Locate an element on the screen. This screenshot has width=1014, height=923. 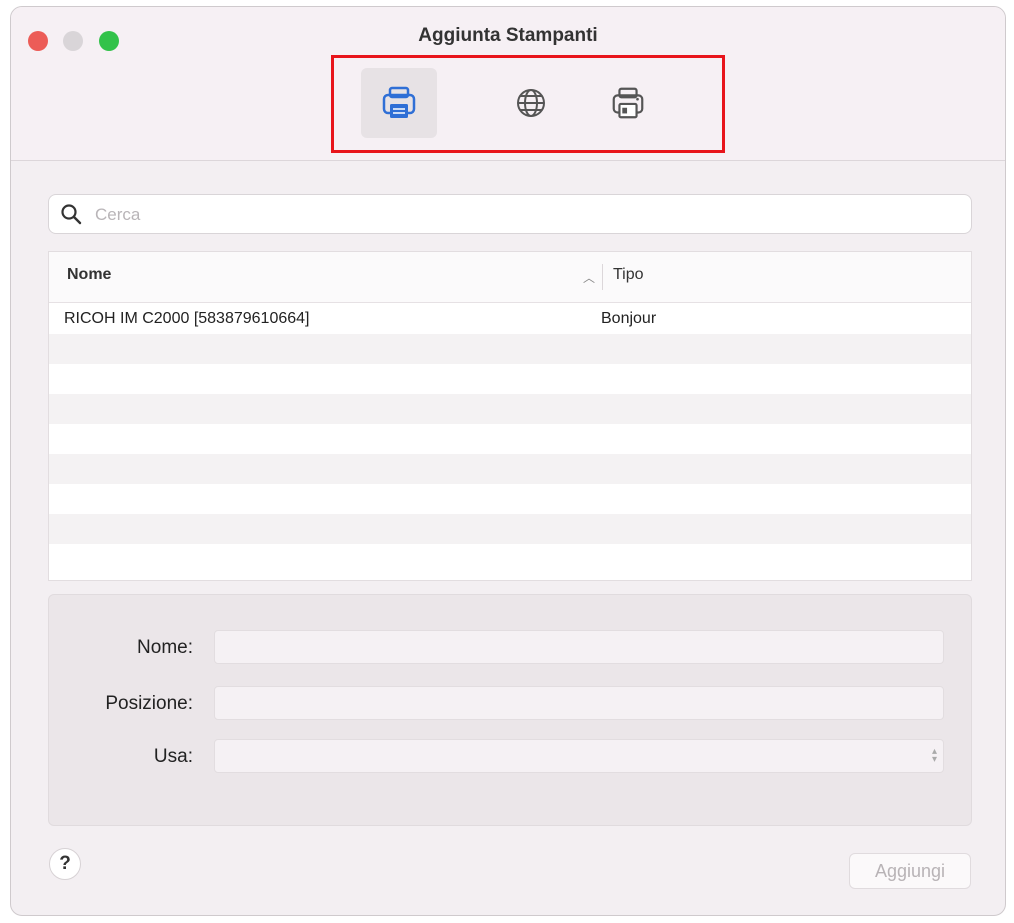
globe-icon is located at coordinates (531, 103).